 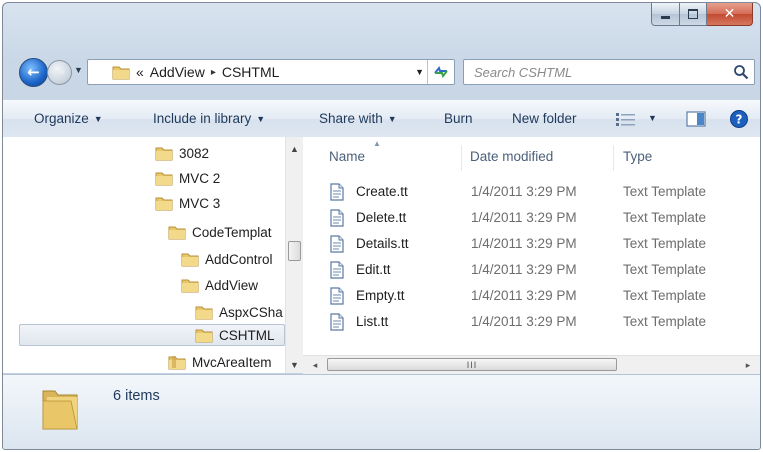 I want to click on file-list-scrollbar: ◂ III ▸, so click(x=531, y=364).